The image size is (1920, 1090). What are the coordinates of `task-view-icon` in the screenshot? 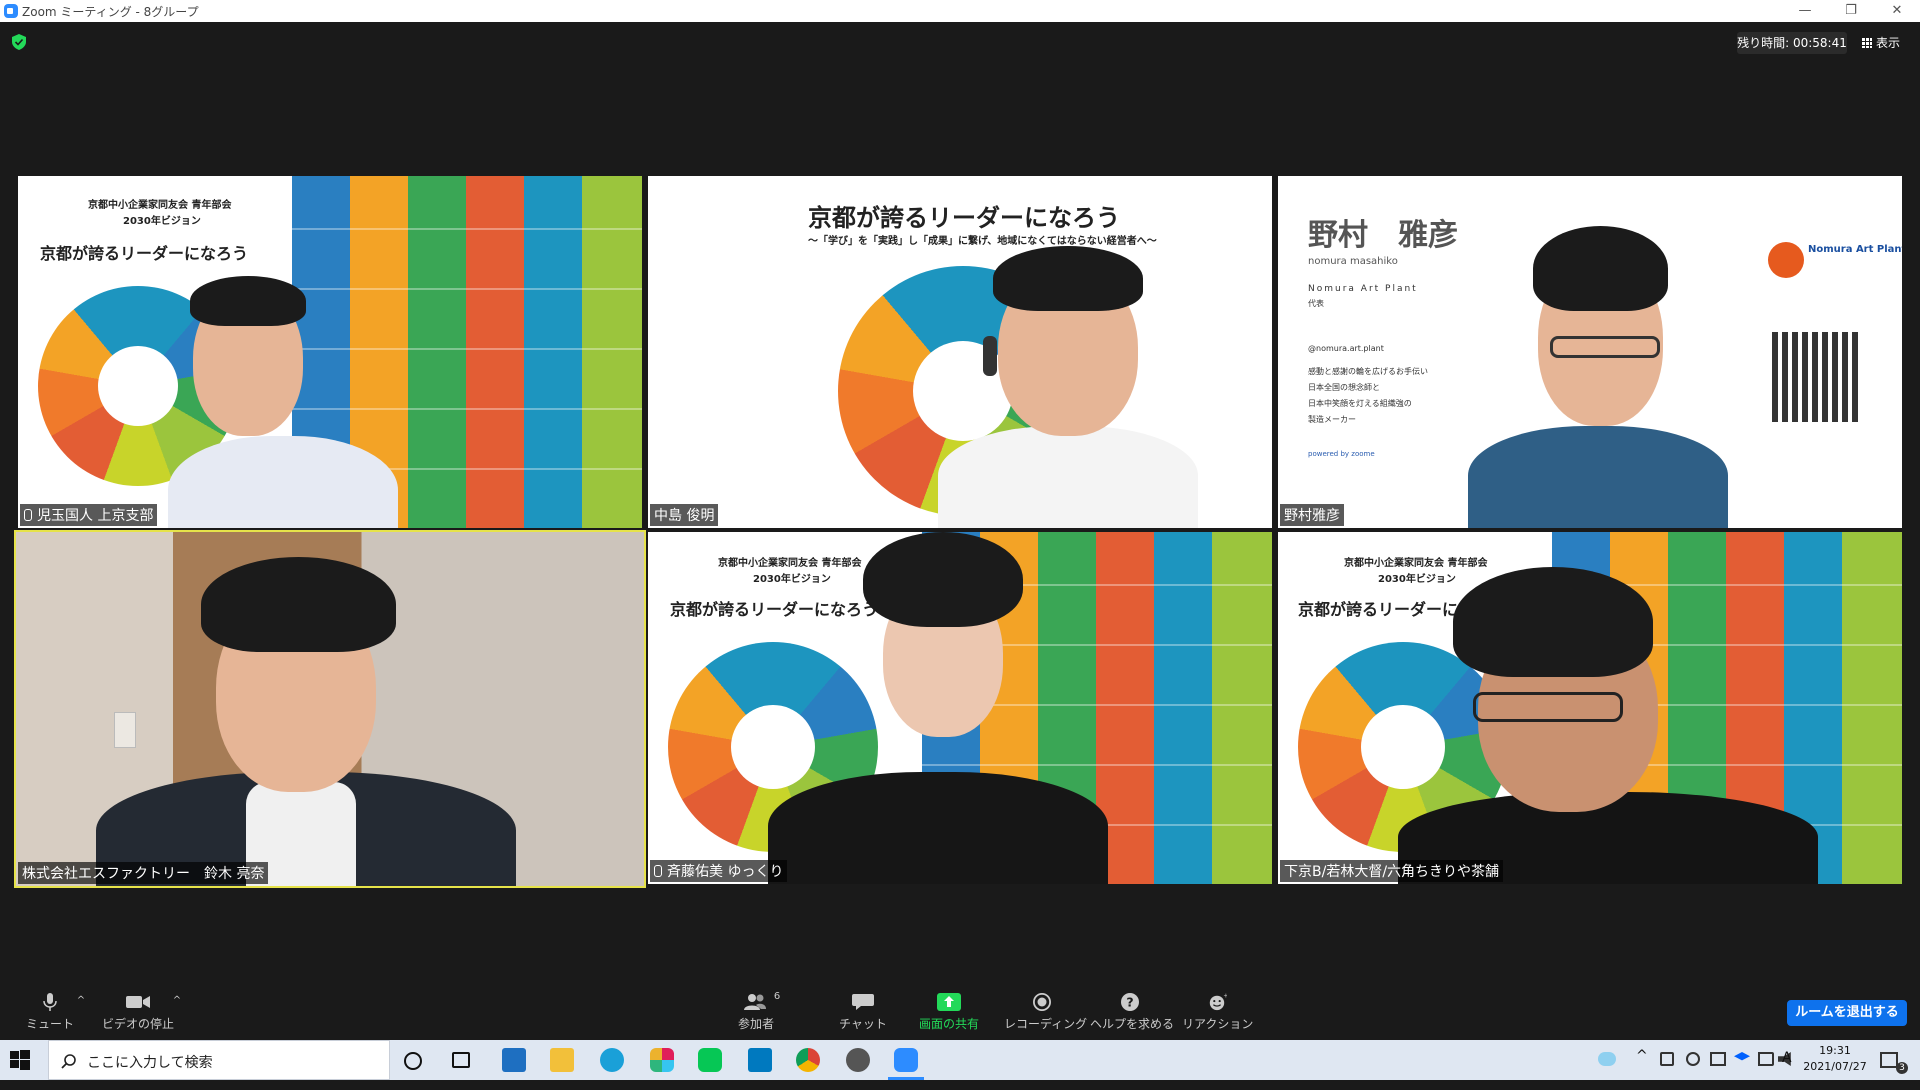 It's located at (461, 1060).